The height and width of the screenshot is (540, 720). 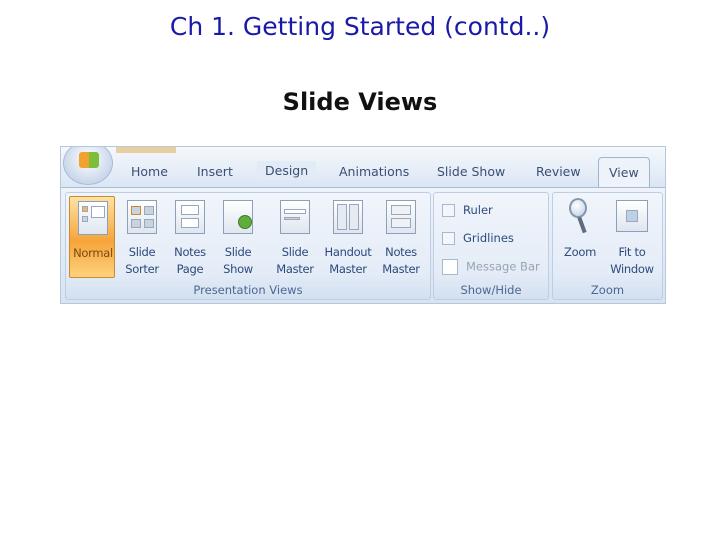 What do you see at coordinates (374, 171) in the screenshot?
I see `tab-animations: Animations` at bounding box center [374, 171].